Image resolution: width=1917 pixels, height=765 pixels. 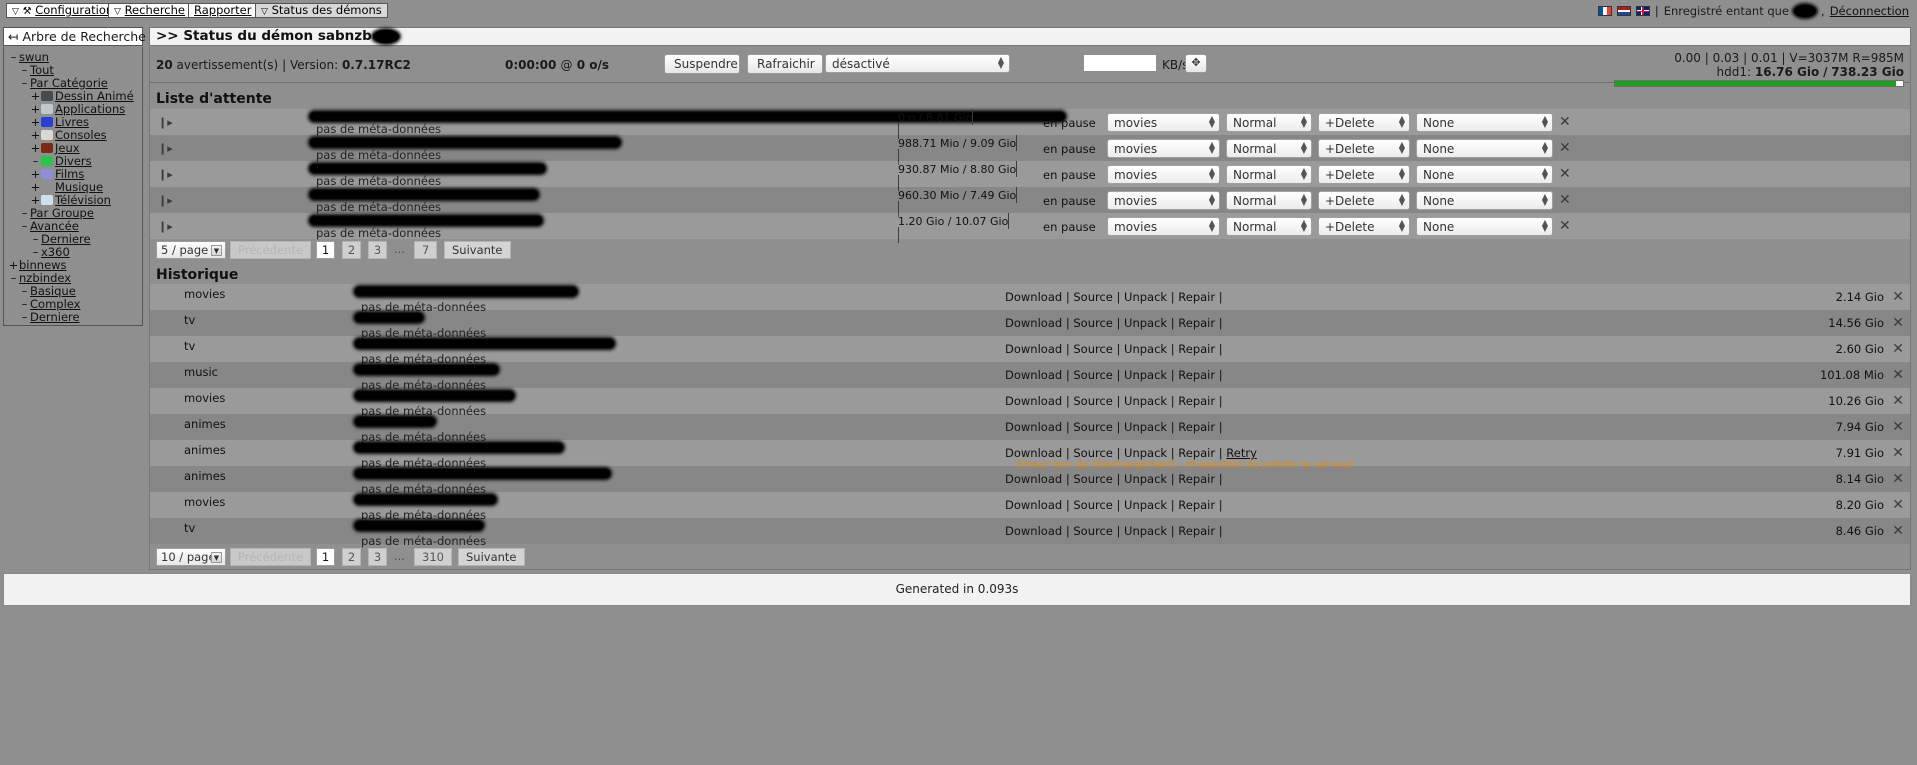 What do you see at coordinates (90, 109) in the screenshot?
I see `sidebar-item-label: Applications` at bounding box center [90, 109].